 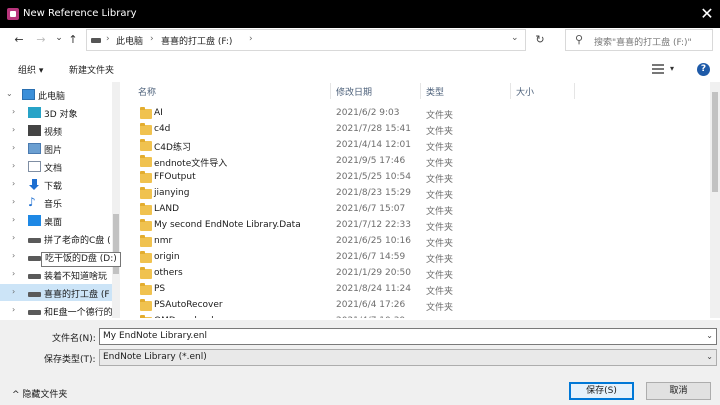 What do you see at coordinates (172, 193) in the screenshot?
I see `file-name: jianying` at bounding box center [172, 193].